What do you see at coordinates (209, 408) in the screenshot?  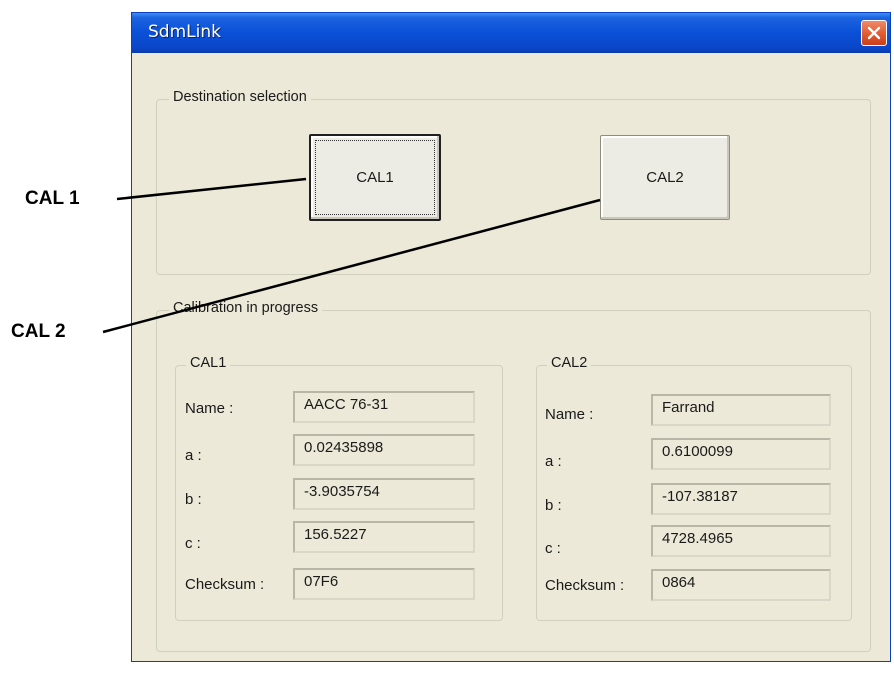 I see `cal1-name-label: Name :` at bounding box center [209, 408].